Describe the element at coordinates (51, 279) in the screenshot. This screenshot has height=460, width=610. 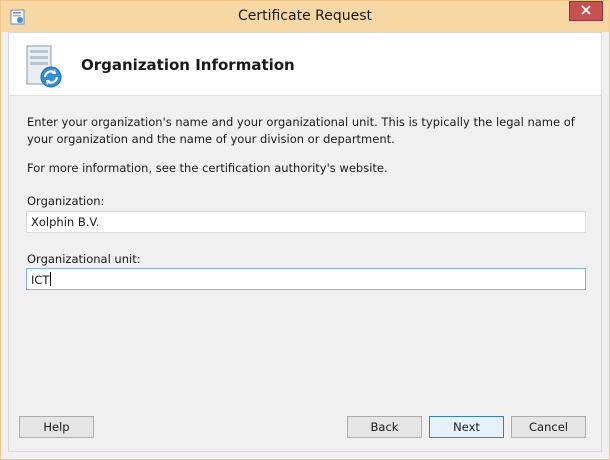
I see `text-caret` at that location.